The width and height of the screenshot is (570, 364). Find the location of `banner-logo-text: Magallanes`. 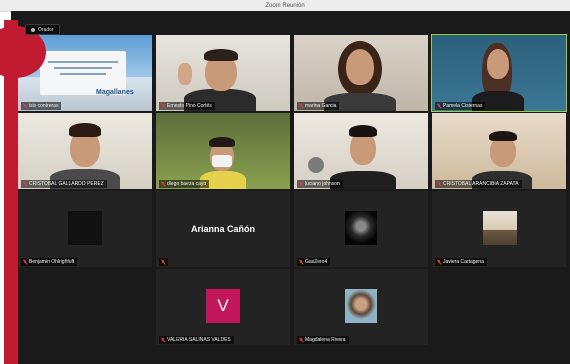

banner-logo-text: Magallanes is located at coordinates (115, 92).